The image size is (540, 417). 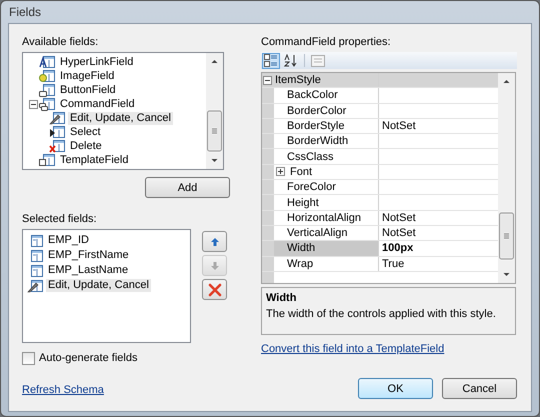 What do you see at coordinates (63, 390) in the screenshot?
I see `refresh-schema-link: Refresh Schema` at bounding box center [63, 390].